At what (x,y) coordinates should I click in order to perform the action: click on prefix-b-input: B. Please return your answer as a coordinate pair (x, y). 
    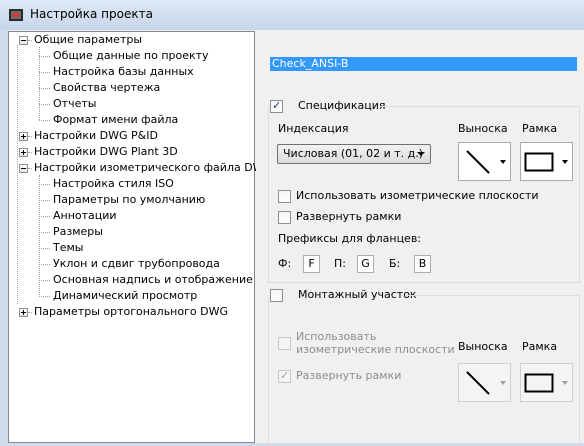
    Looking at the image, I should click on (422, 264).